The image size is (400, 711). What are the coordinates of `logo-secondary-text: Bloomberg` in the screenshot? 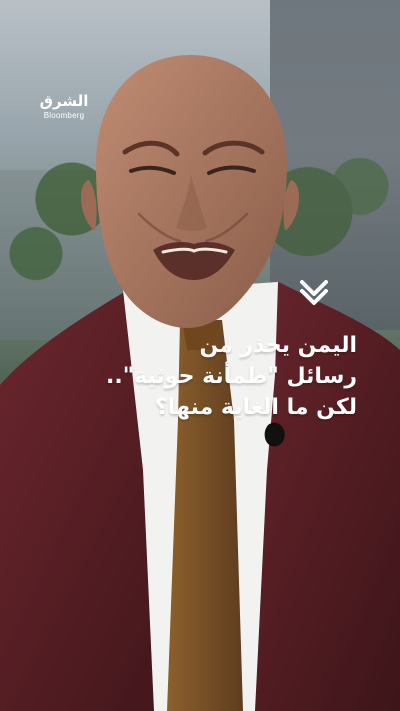 It's located at (64, 115).